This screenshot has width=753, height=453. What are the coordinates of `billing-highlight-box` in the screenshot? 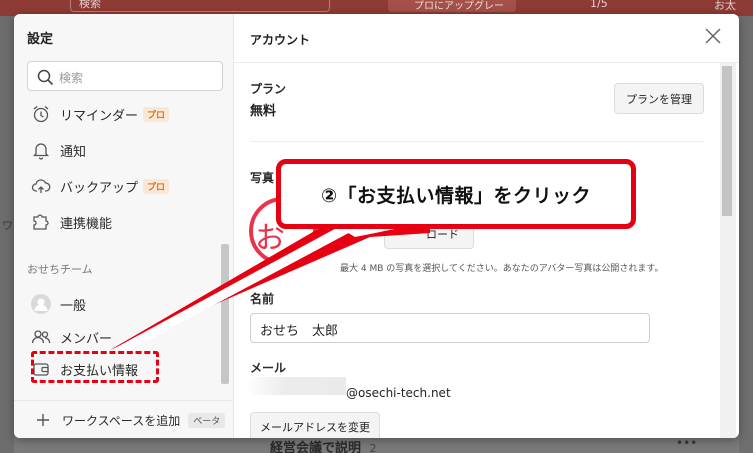 It's located at (95, 367).